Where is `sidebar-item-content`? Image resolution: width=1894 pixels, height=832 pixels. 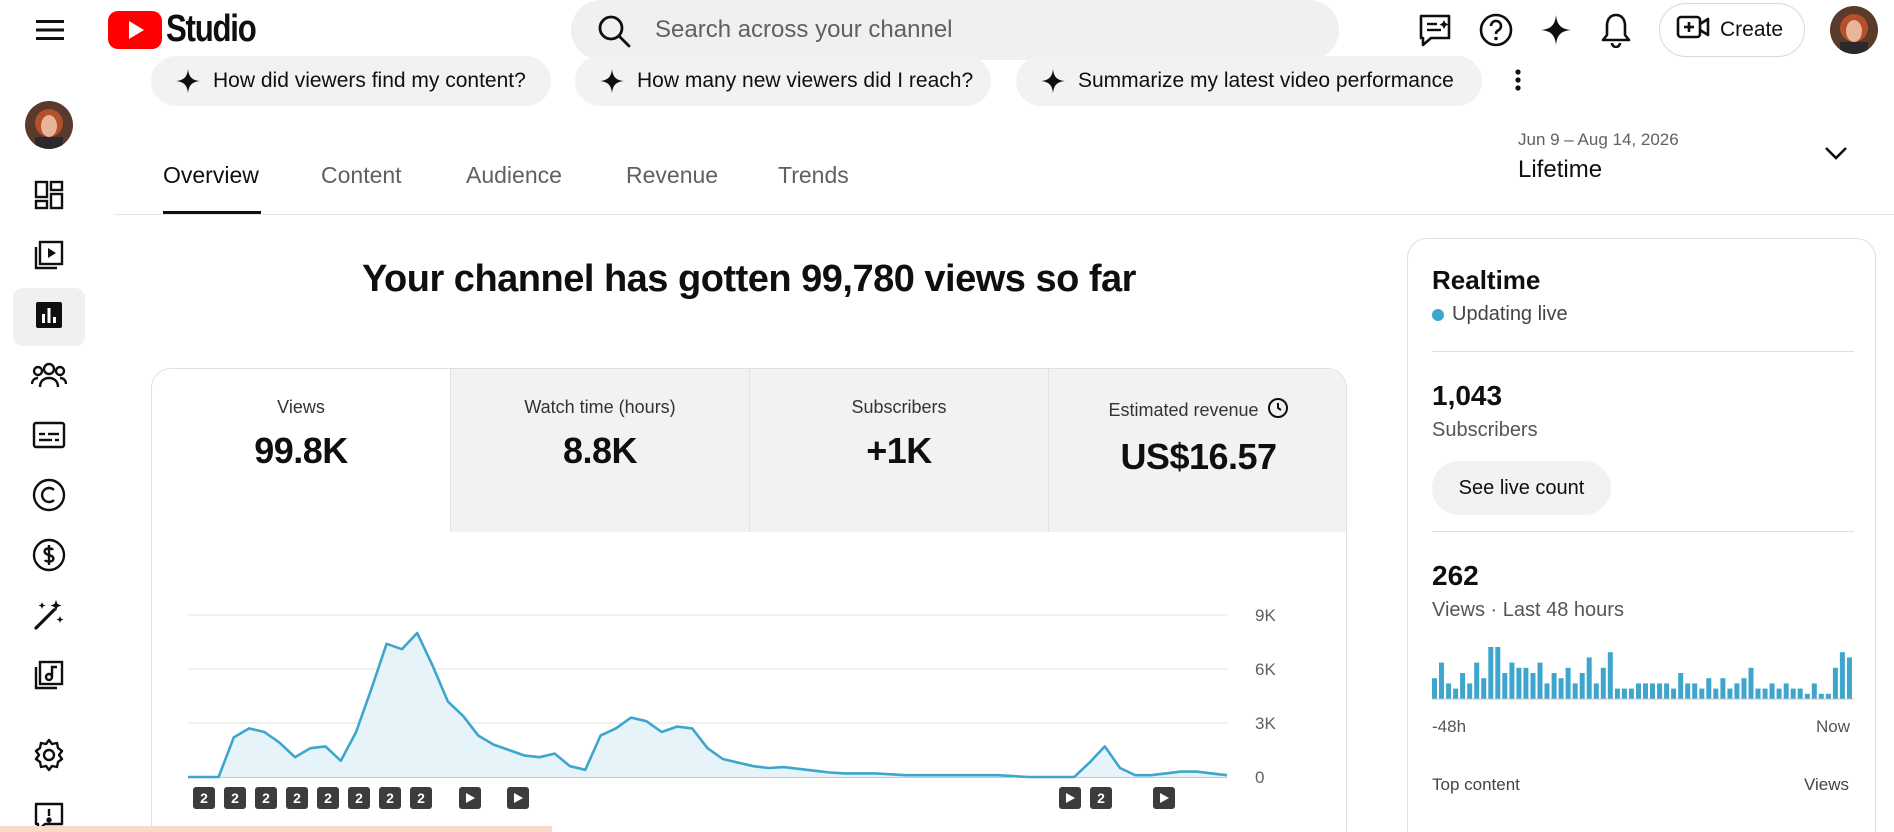
sidebar-item-content is located at coordinates (49, 257).